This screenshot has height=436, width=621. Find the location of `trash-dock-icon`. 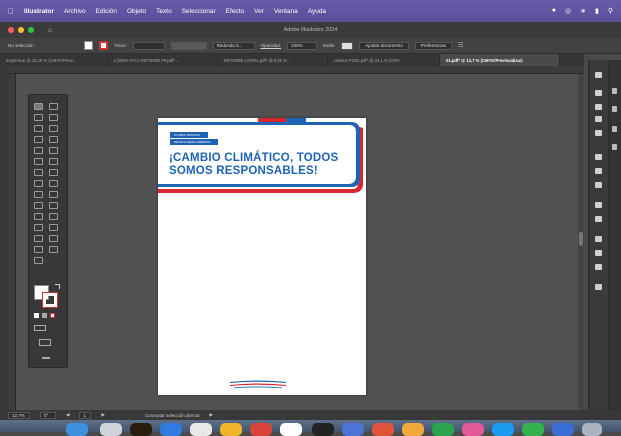

trash-dock-icon is located at coordinates (592, 429).